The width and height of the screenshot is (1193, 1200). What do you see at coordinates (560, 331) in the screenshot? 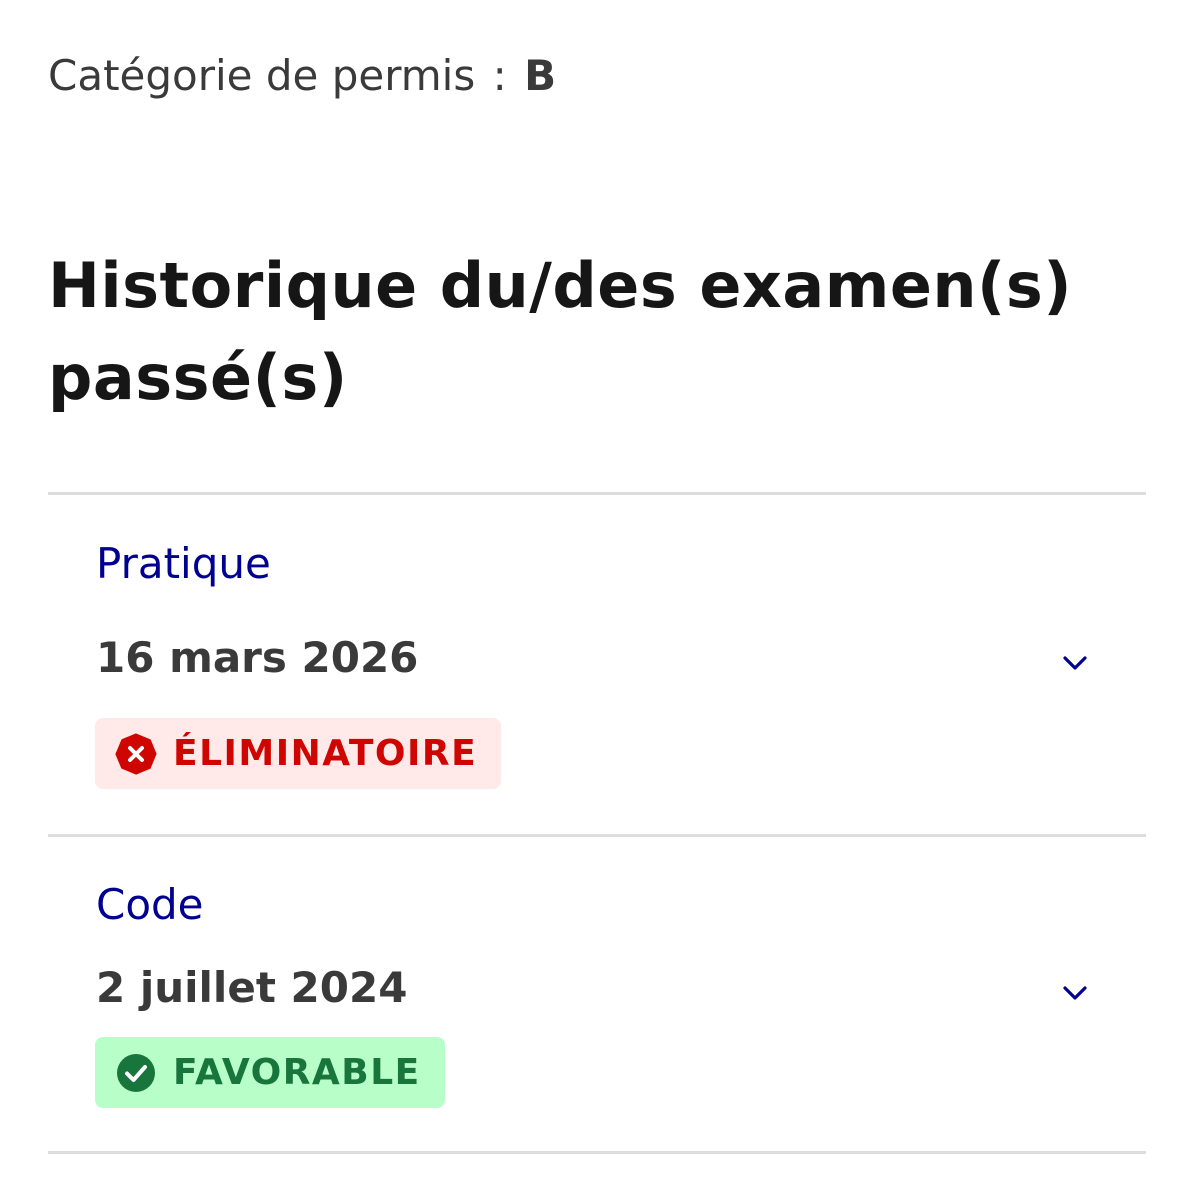
I see `section-title: Historique du/des examen(s) passé(s)` at bounding box center [560, 331].